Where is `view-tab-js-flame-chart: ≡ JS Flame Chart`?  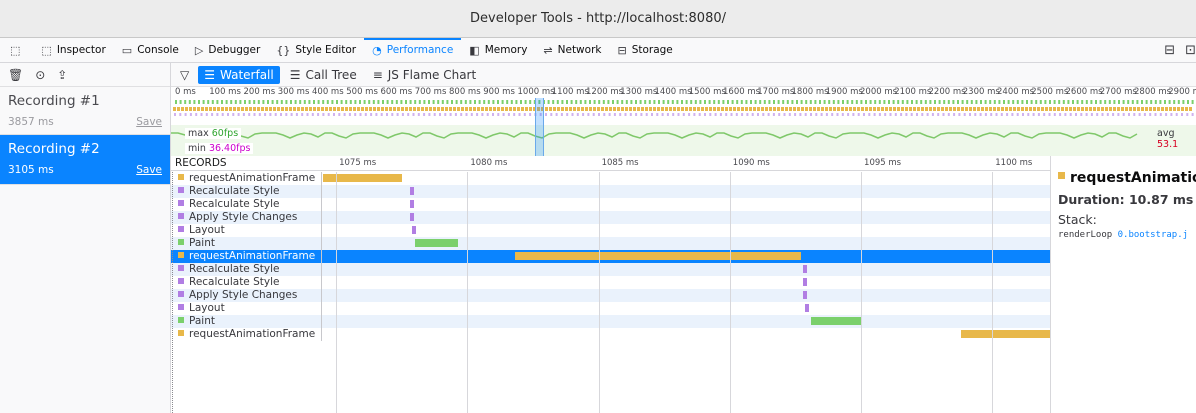
view-tab-js-flame-chart: ≡ JS Flame Chart is located at coordinates (425, 75).